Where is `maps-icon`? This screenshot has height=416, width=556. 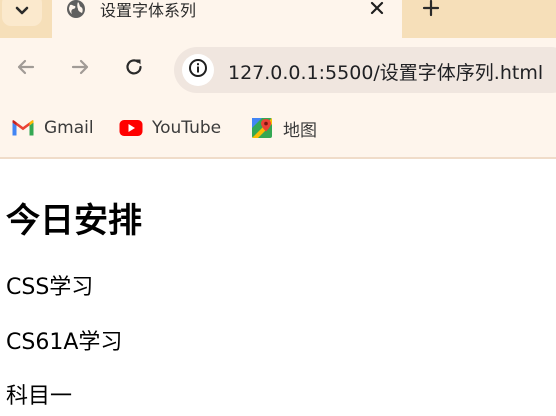 maps-icon is located at coordinates (262, 128).